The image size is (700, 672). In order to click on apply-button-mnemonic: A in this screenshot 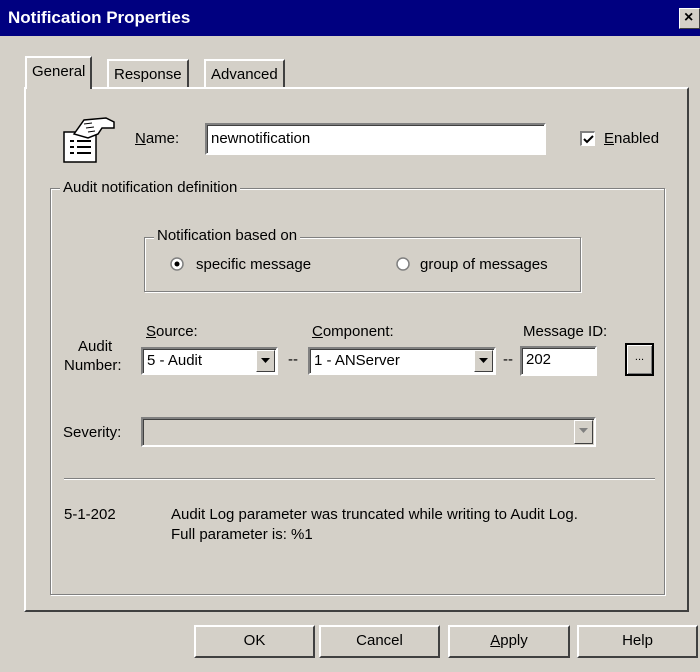, I will do `click(495, 640)`.